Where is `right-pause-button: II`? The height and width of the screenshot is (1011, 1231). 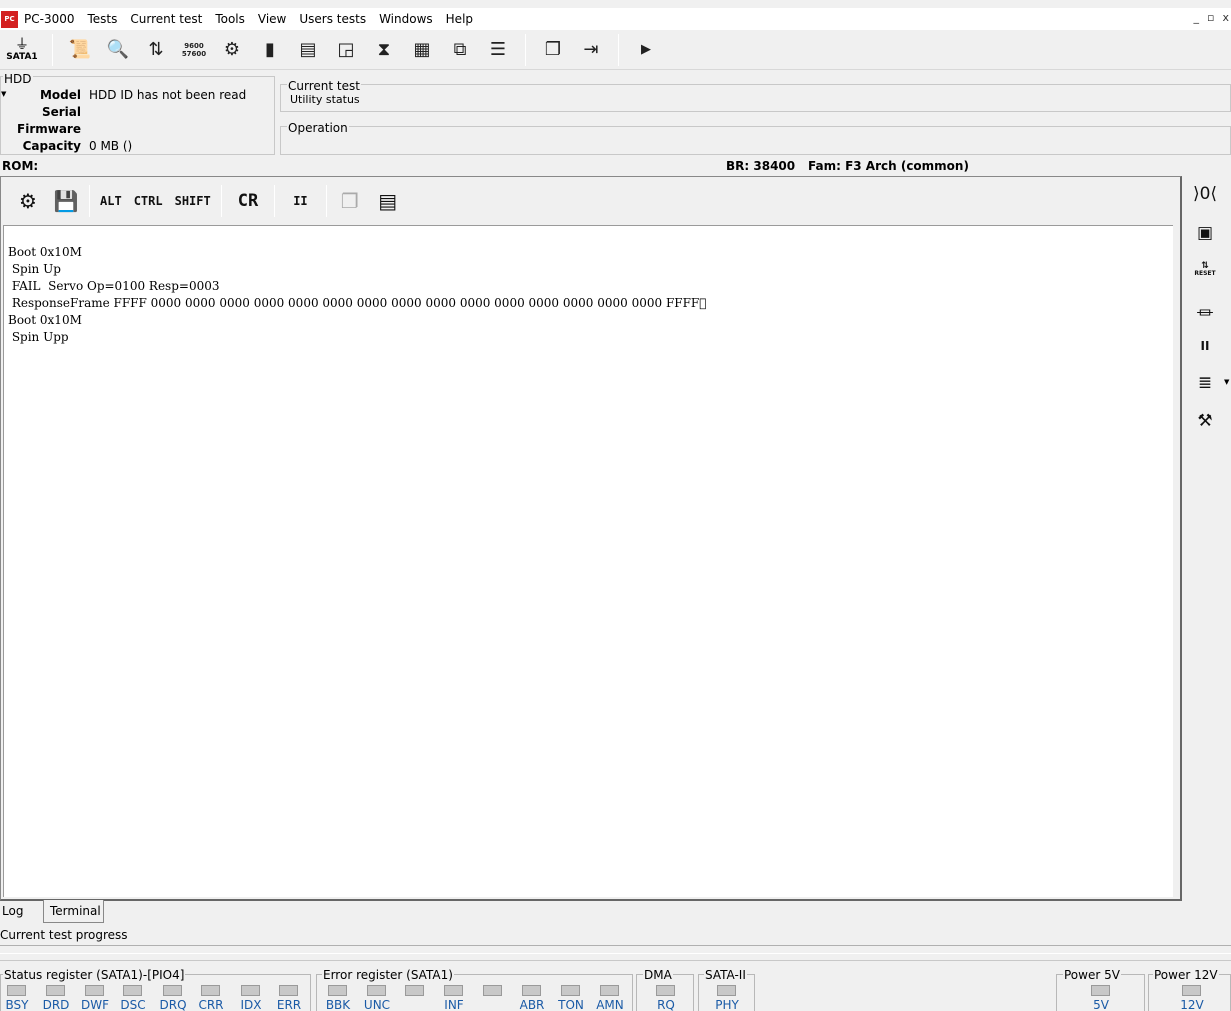 right-pause-button: II is located at coordinates (1205, 346).